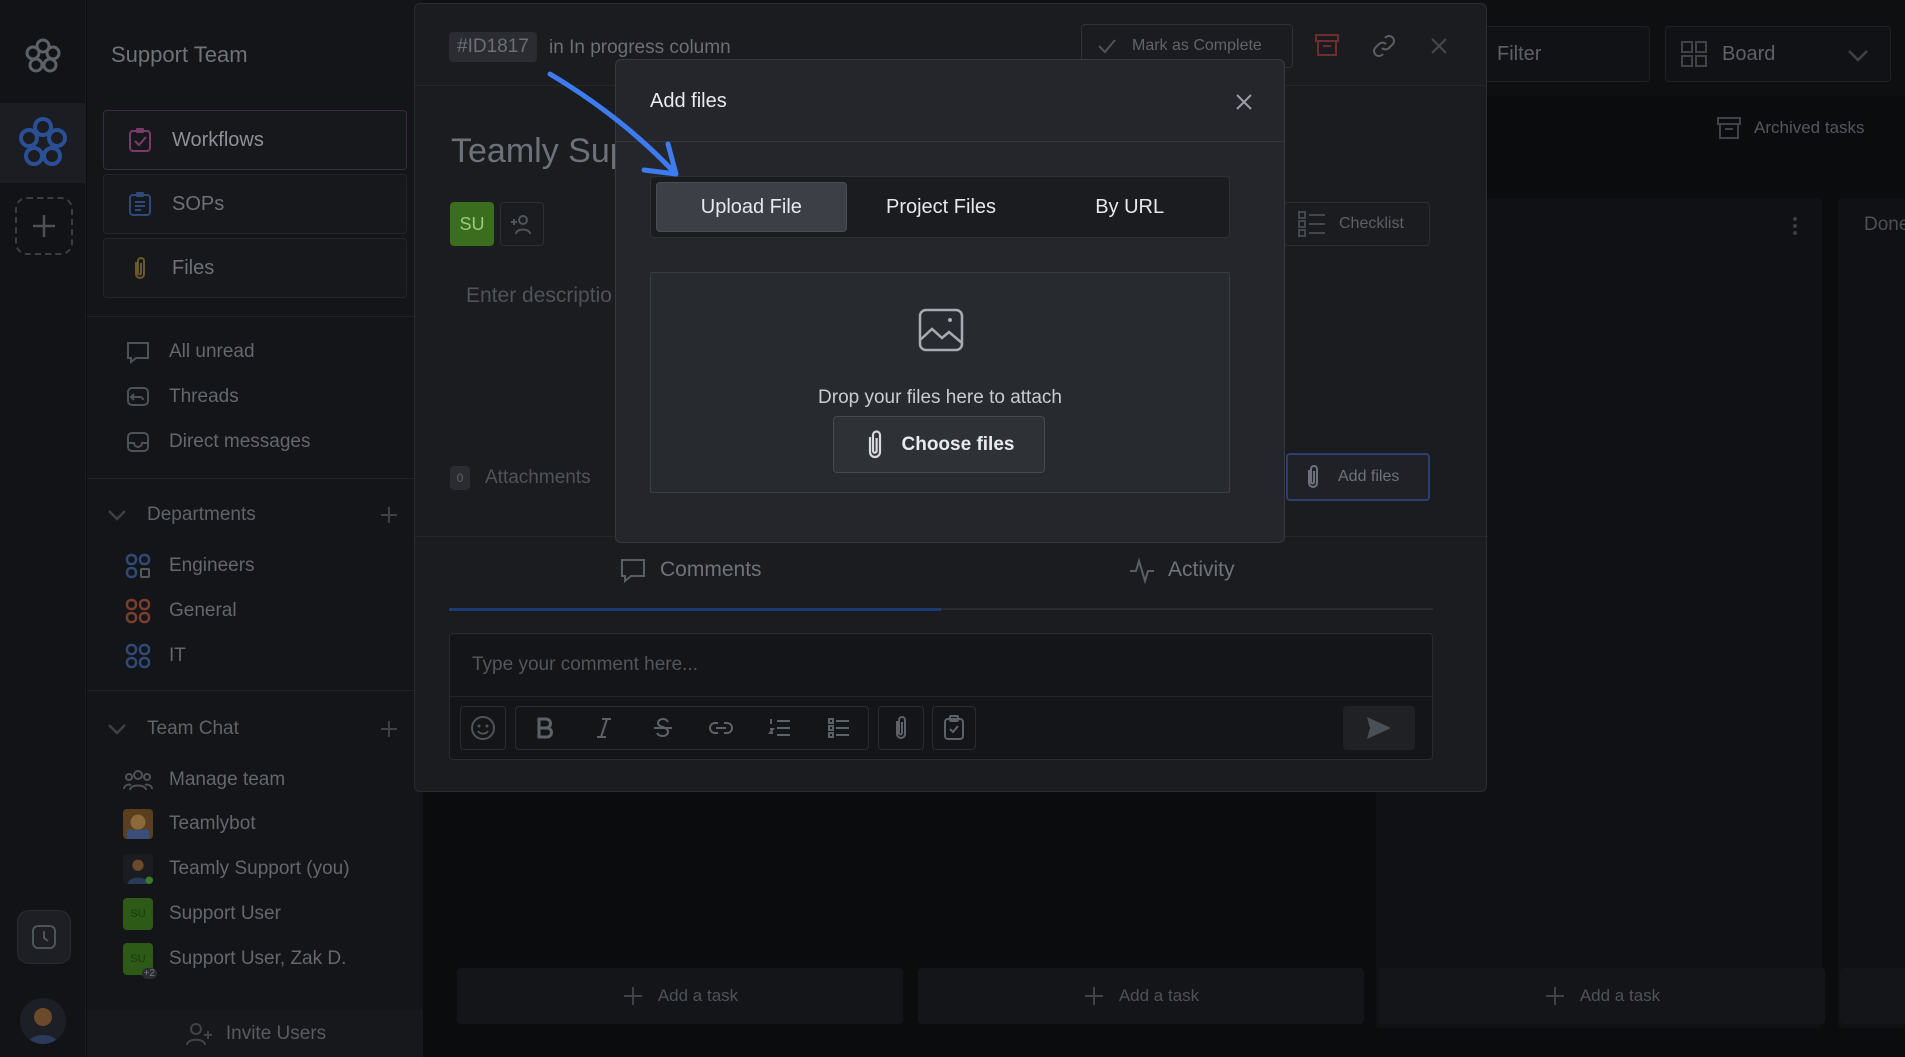 This screenshot has height=1057, width=1905. I want to click on ordered-list-button, so click(780, 728).